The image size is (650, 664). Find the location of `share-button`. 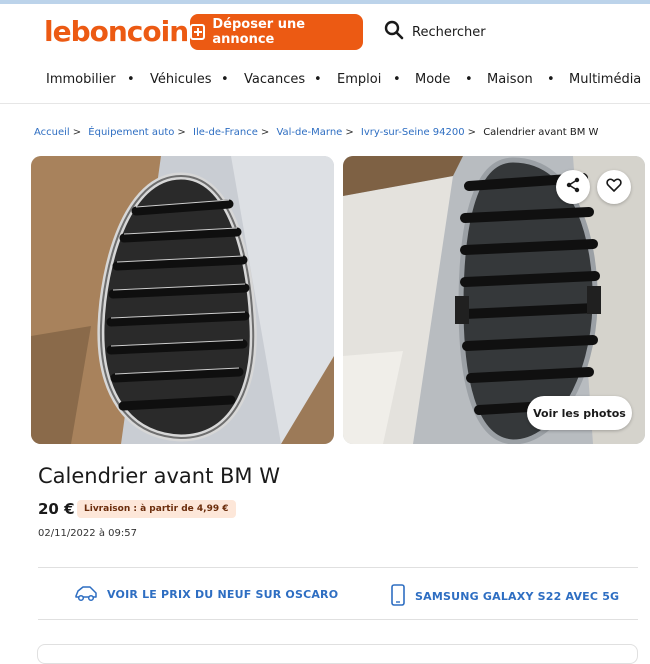

share-button is located at coordinates (573, 187).